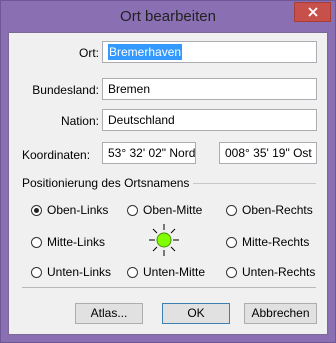 The image size is (336, 343). I want to click on location-marker-preview-icon, so click(164, 240).